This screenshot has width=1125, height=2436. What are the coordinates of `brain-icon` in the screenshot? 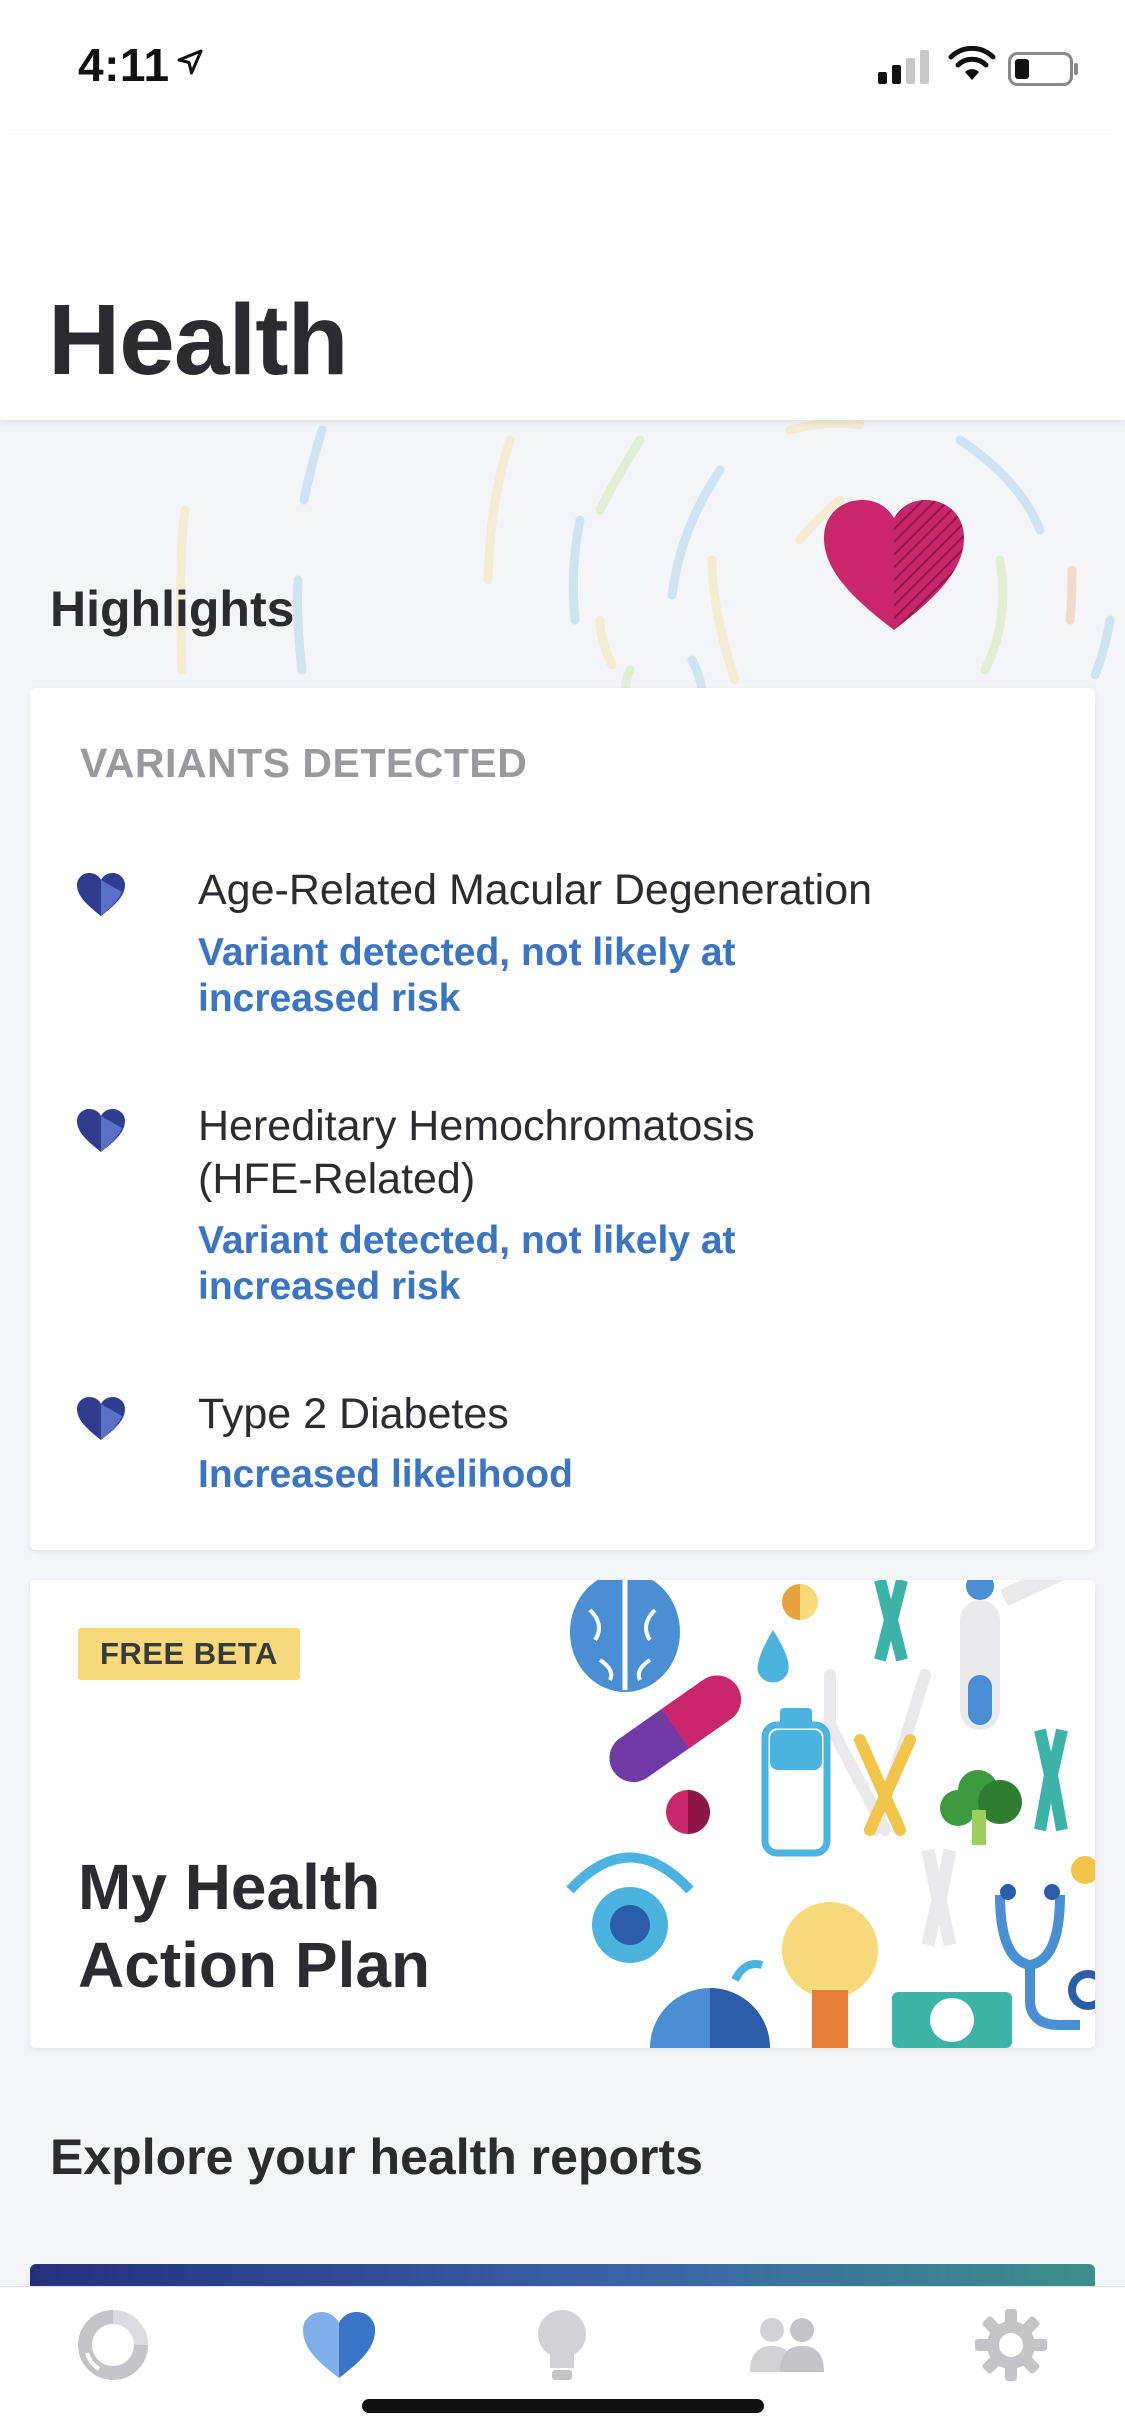 It's located at (625, 1636).